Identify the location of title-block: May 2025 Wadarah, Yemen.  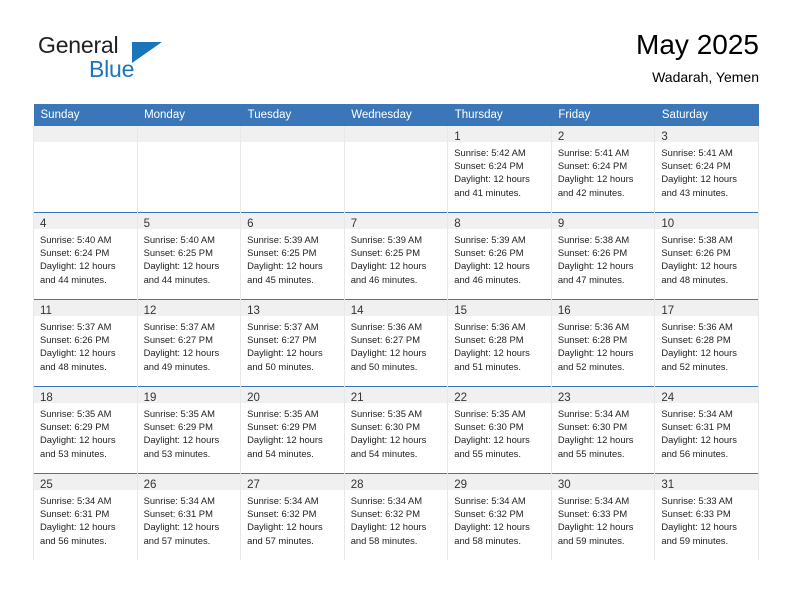
(697, 57).